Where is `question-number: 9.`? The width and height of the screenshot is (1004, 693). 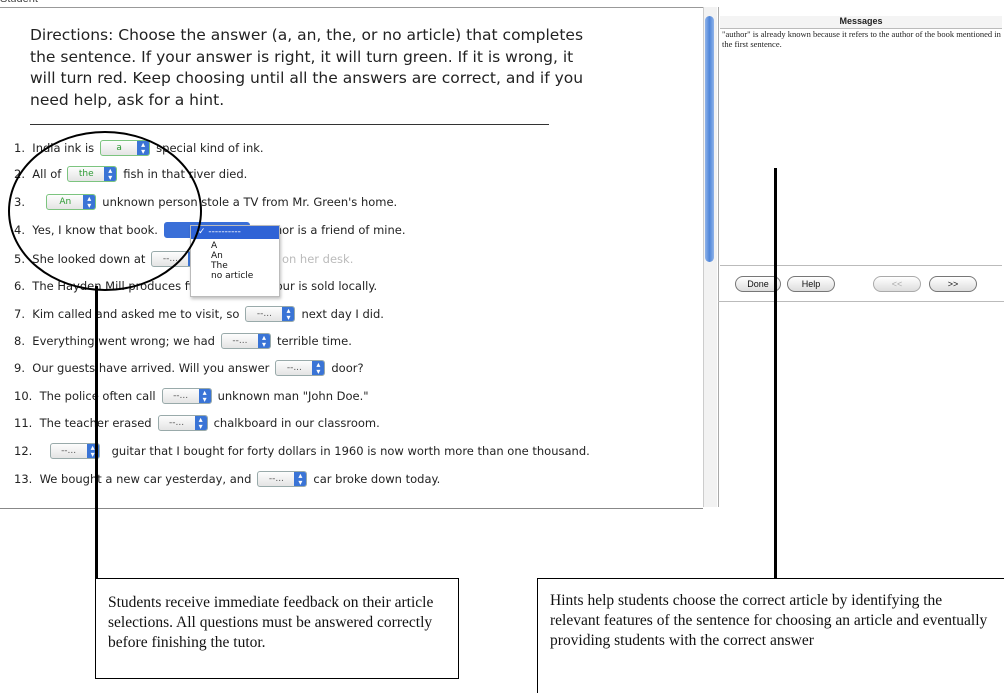 question-number: 9. is located at coordinates (19, 368).